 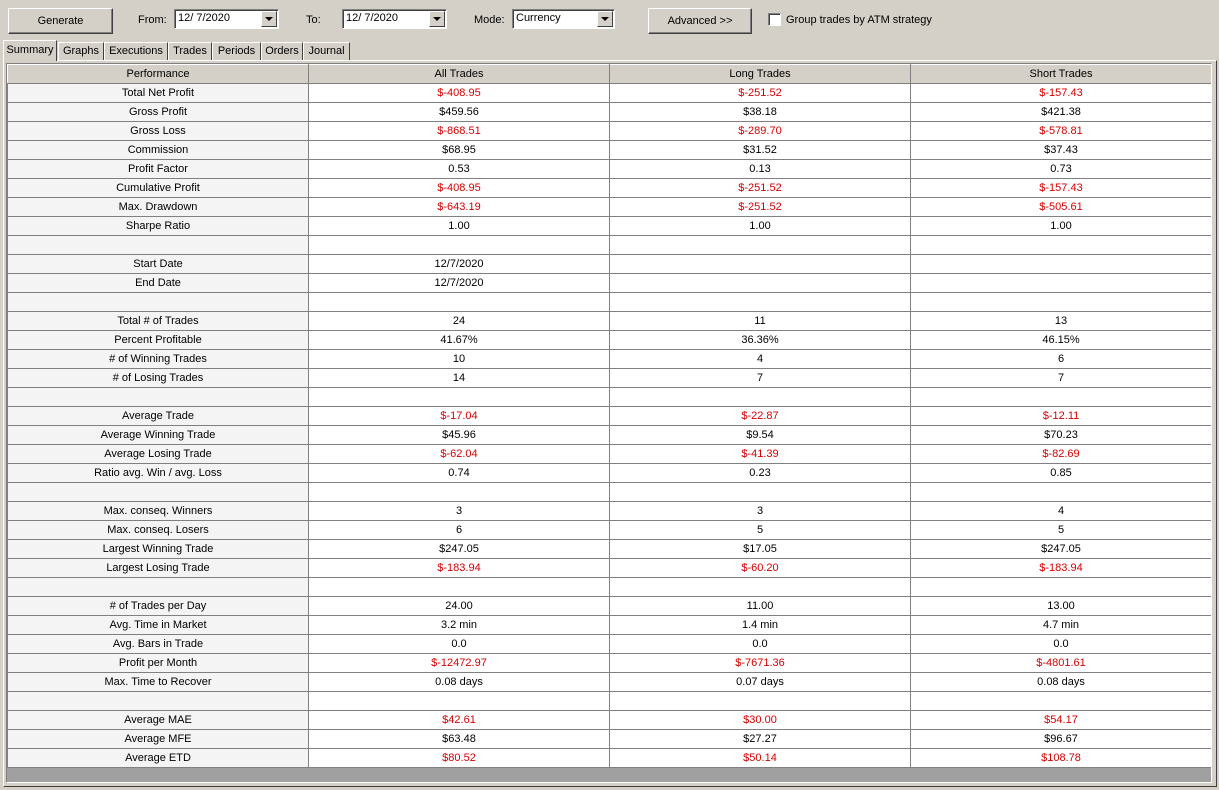 What do you see at coordinates (1060, 416) in the screenshot?
I see `table-cell: $-12.11` at bounding box center [1060, 416].